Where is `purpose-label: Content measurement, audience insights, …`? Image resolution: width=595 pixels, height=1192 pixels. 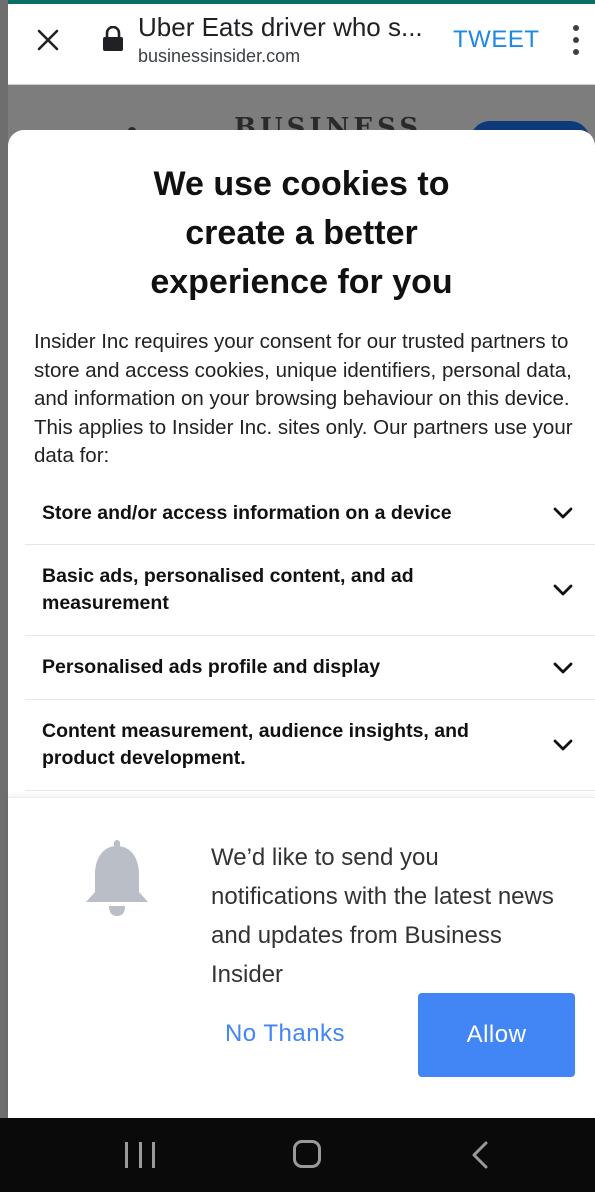
purpose-label: Content measurement, audience insights, … is located at coordinates (255, 744).